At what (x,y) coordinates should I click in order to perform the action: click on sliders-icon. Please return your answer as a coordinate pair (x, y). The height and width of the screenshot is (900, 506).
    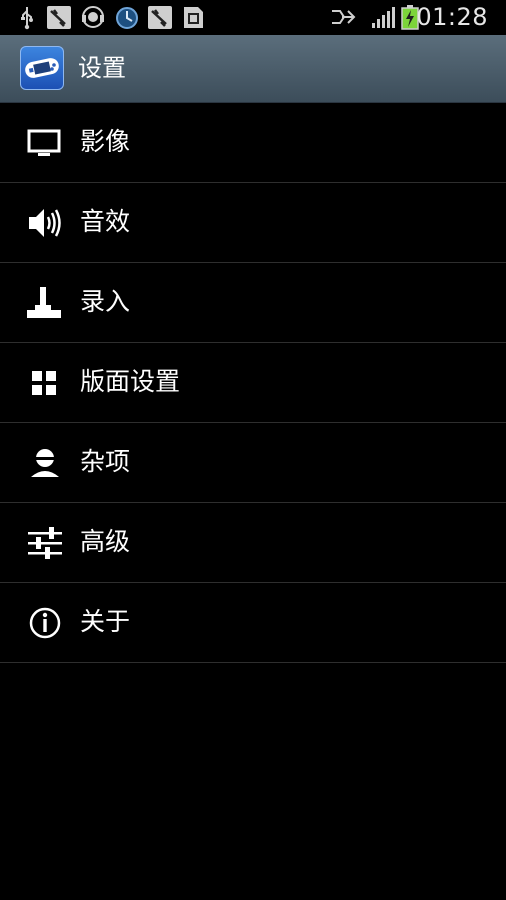
    Looking at the image, I should click on (45, 543).